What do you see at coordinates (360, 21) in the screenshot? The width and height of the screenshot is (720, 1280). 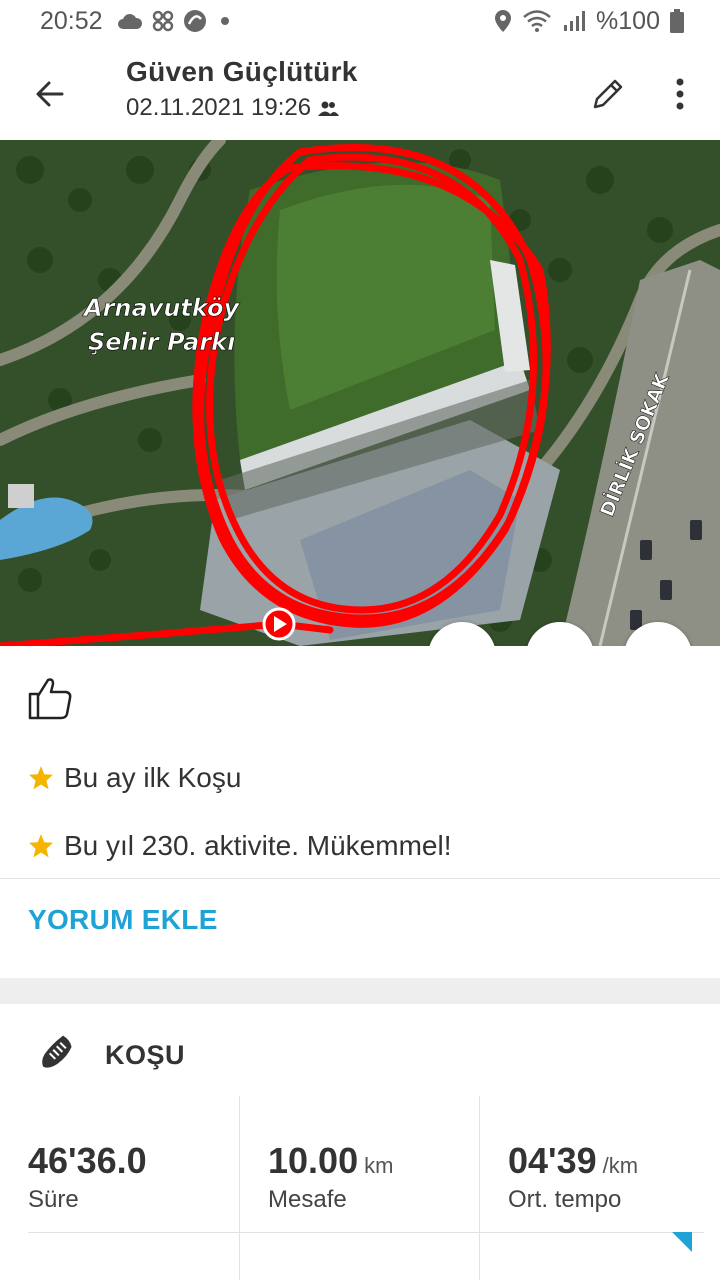 I see `status-bar: 20:52 %100` at bounding box center [360, 21].